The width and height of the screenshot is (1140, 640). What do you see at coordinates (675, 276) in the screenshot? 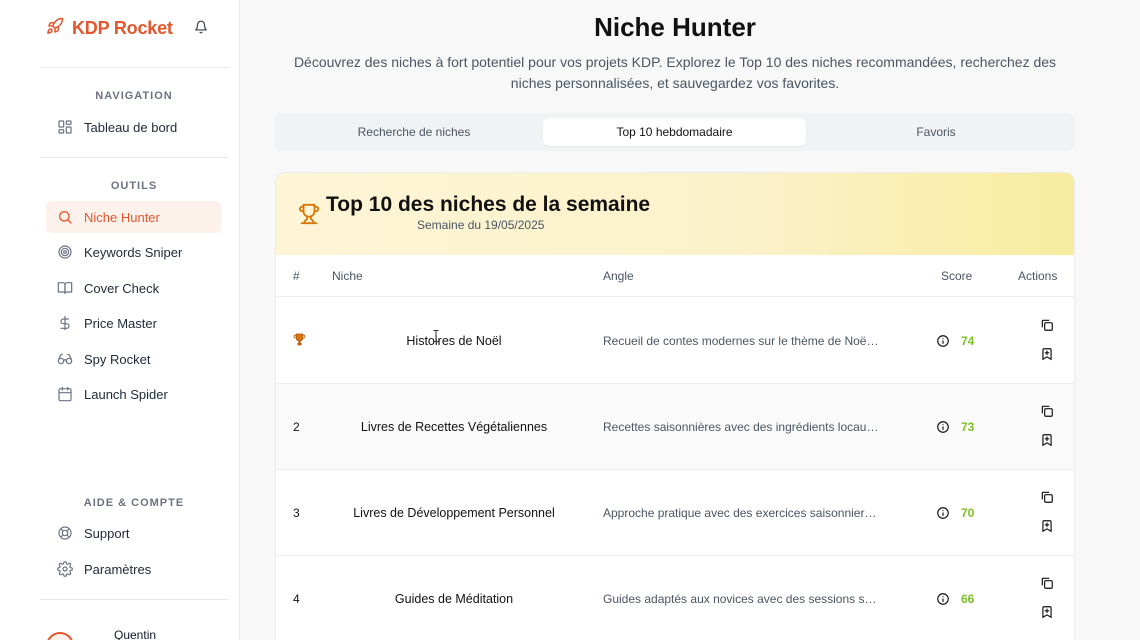
I see `table-header: # Niche Angle Score Actions` at bounding box center [675, 276].